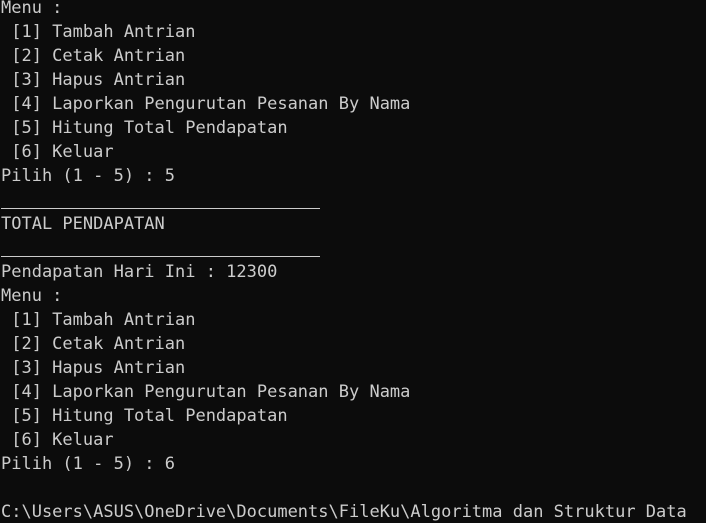 This screenshot has width=706, height=523. Describe the element at coordinates (88, 464) in the screenshot. I see `choice-prompt: Pilih (1 - 5) : 6` at that location.